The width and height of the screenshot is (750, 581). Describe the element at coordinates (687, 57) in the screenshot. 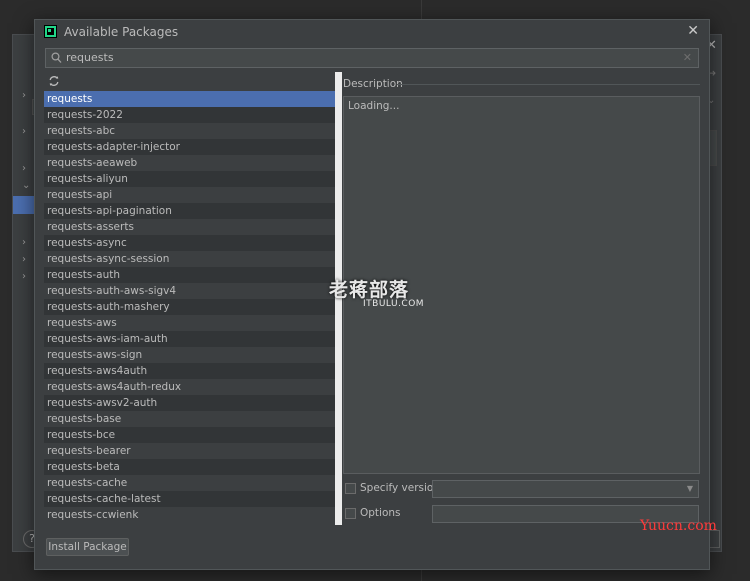

I see `clear-search-icon: ✕` at that location.